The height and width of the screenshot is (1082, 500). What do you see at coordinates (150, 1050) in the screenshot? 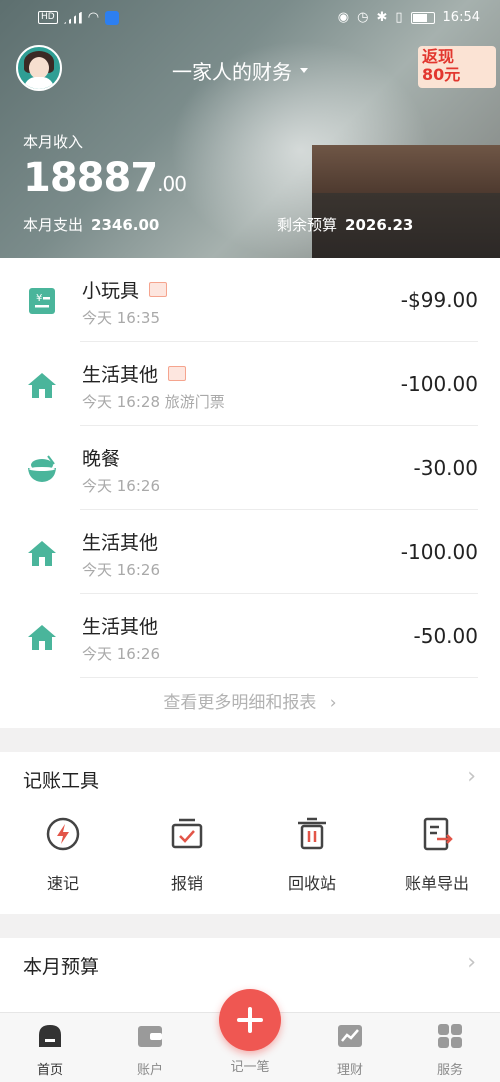
I see `tab-accounts: 账户` at bounding box center [150, 1050].